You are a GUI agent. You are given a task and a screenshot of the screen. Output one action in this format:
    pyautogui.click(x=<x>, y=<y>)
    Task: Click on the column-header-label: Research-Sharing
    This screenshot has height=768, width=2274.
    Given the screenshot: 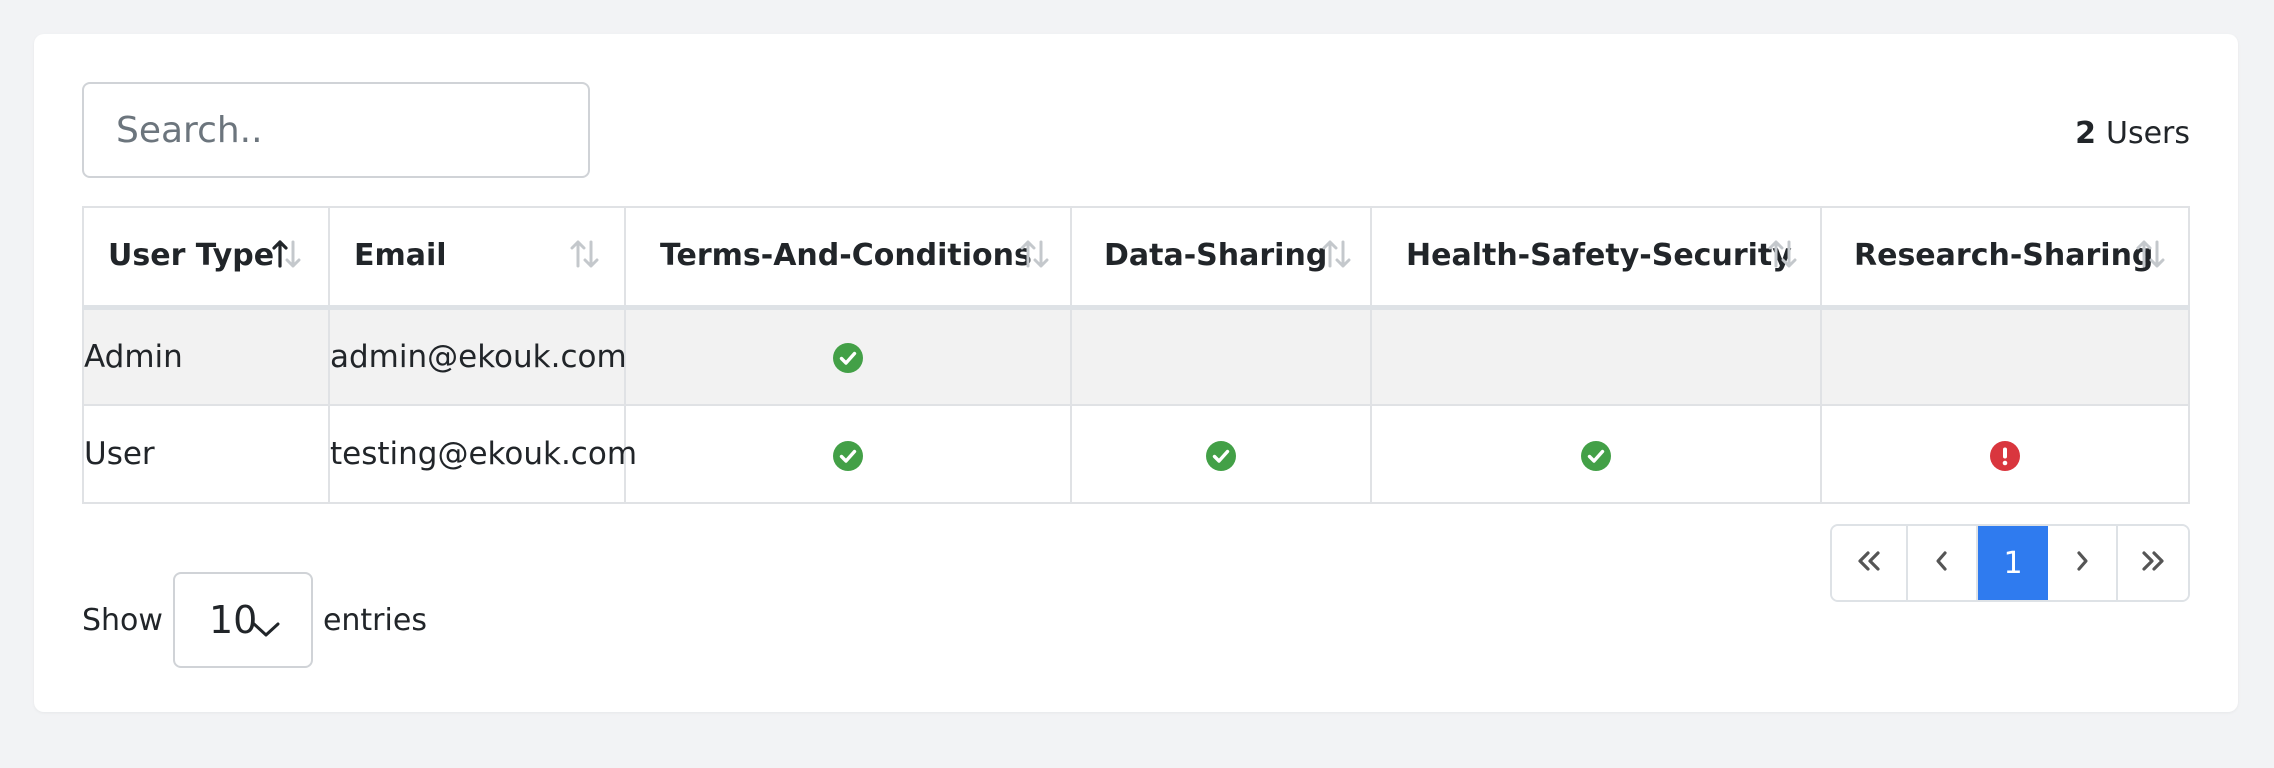 What is the action you would take?
    pyautogui.click(x=2004, y=255)
    